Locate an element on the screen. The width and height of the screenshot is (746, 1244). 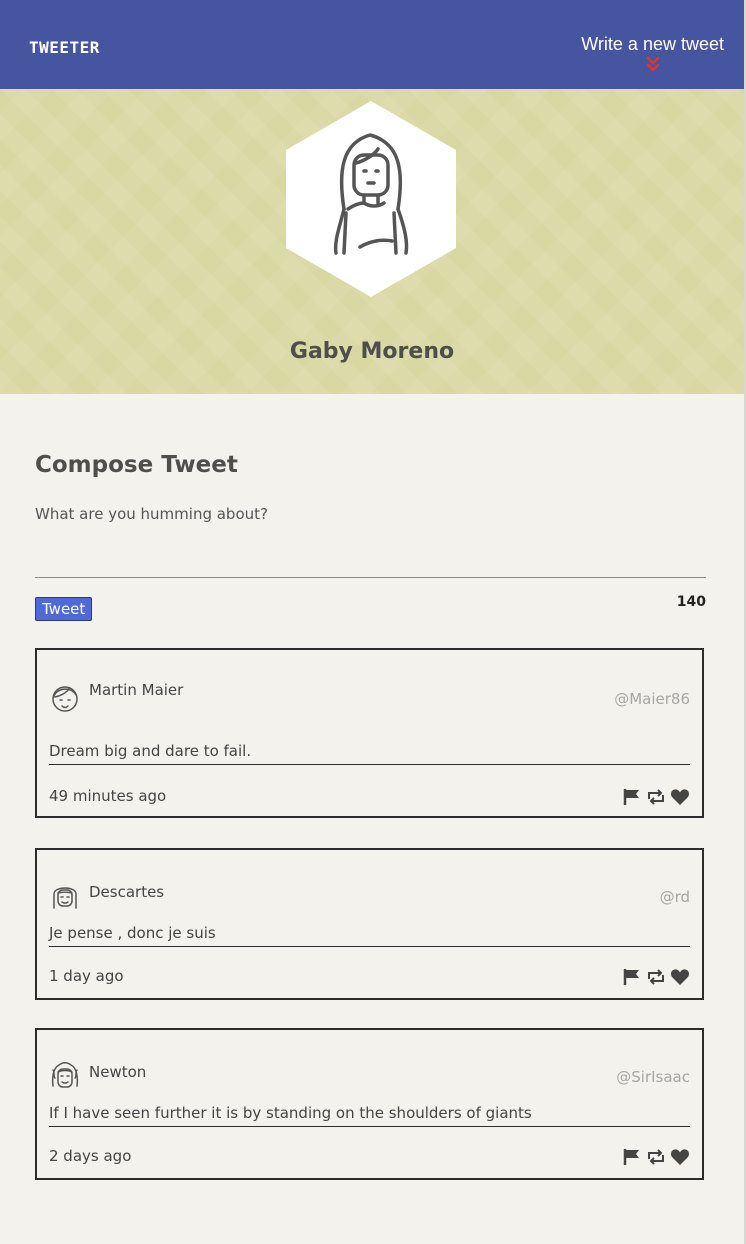
double-chevron-down-icon is located at coordinates (653, 64).